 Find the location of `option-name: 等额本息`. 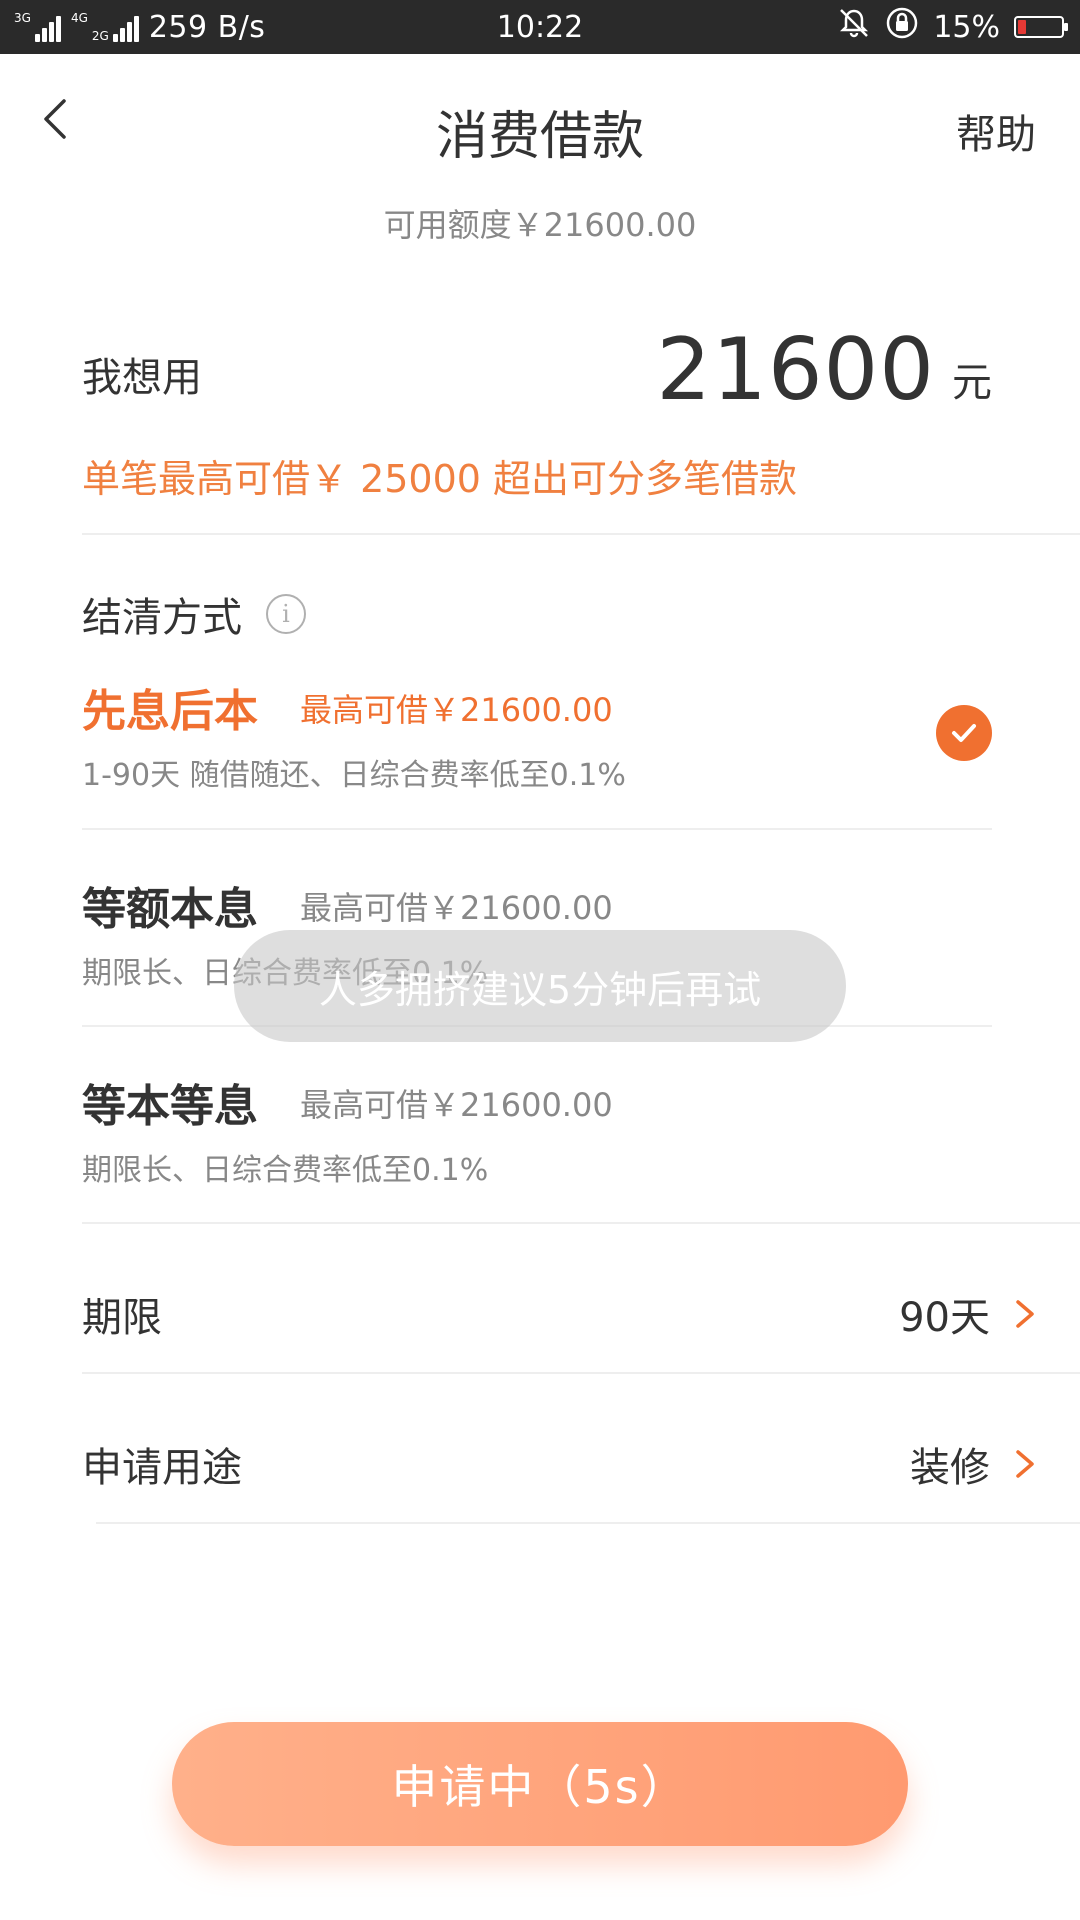

option-name: 等额本息 is located at coordinates (170, 909).